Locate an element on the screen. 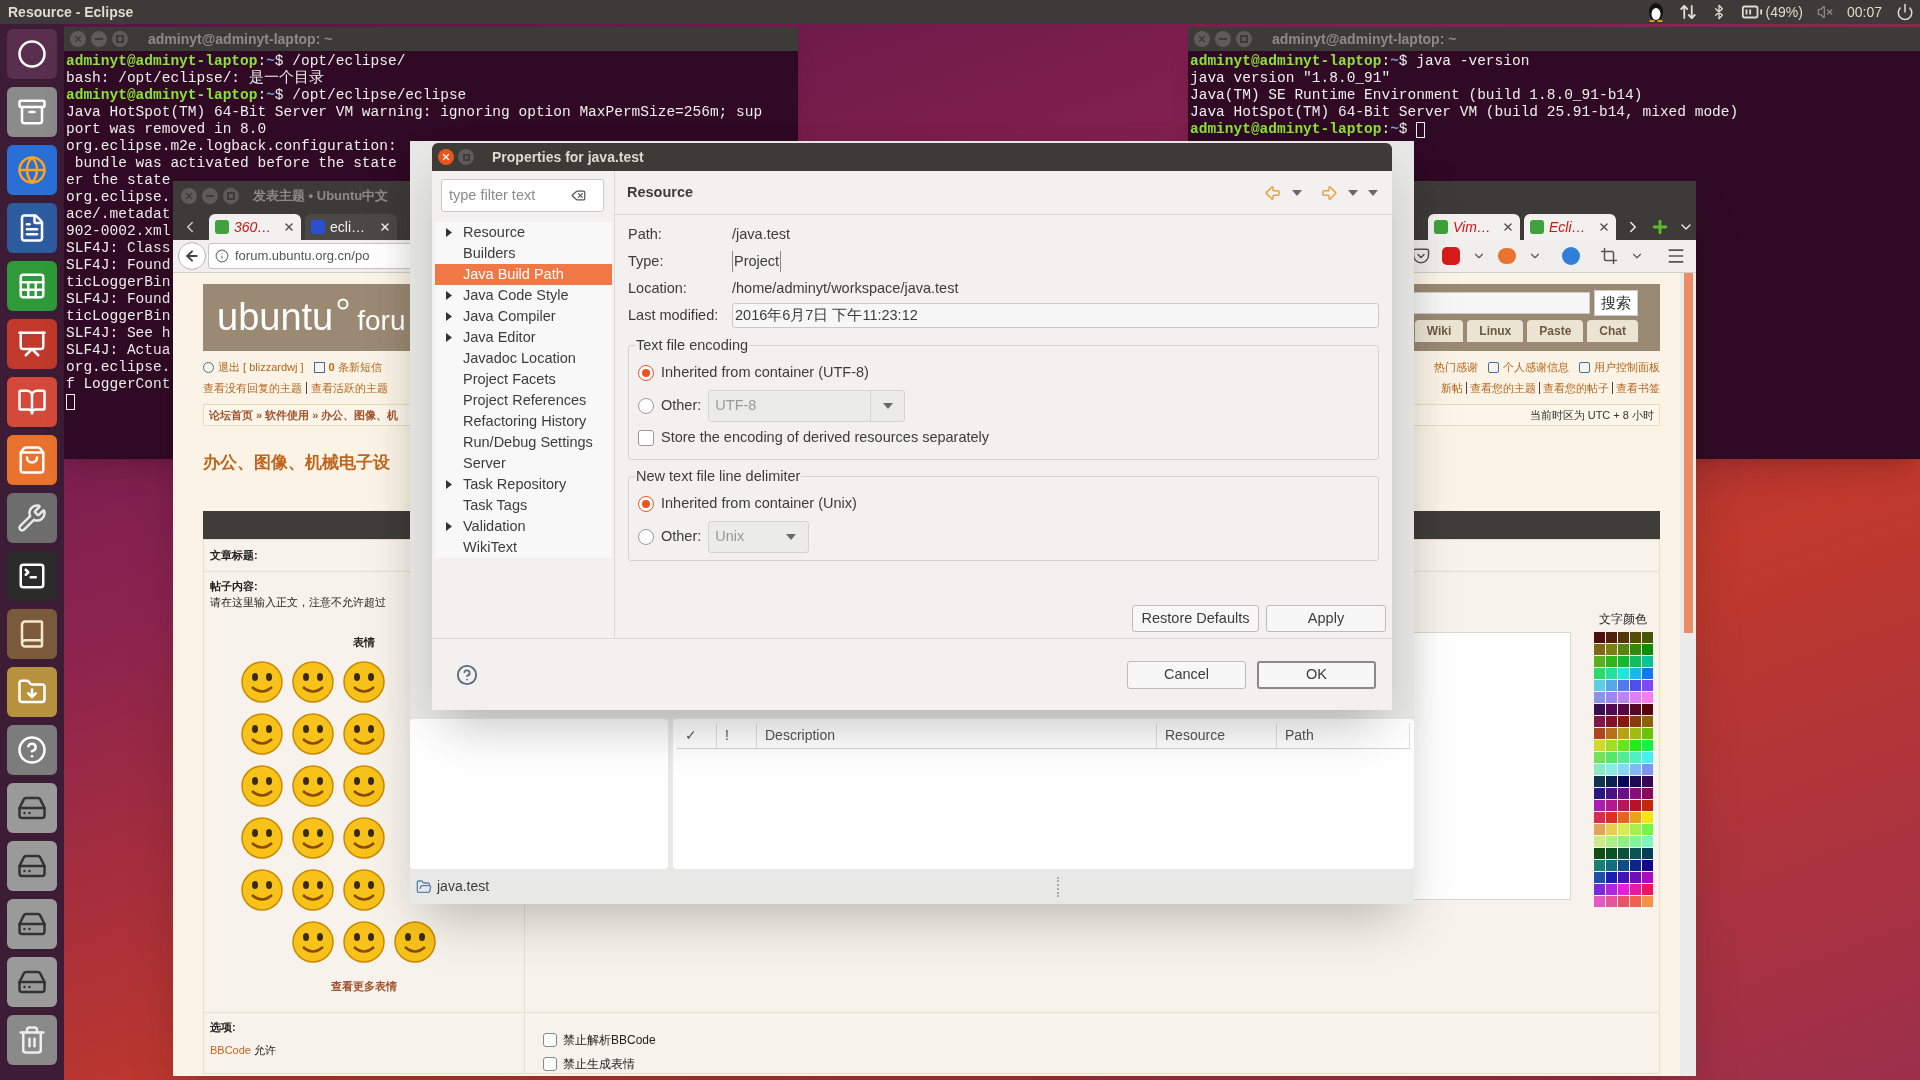 The width and height of the screenshot is (1920, 1080). breadcrumb-trail: 论坛首页 » 软件使用 » 办公、图像、机 is located at coordinates (304, 415).